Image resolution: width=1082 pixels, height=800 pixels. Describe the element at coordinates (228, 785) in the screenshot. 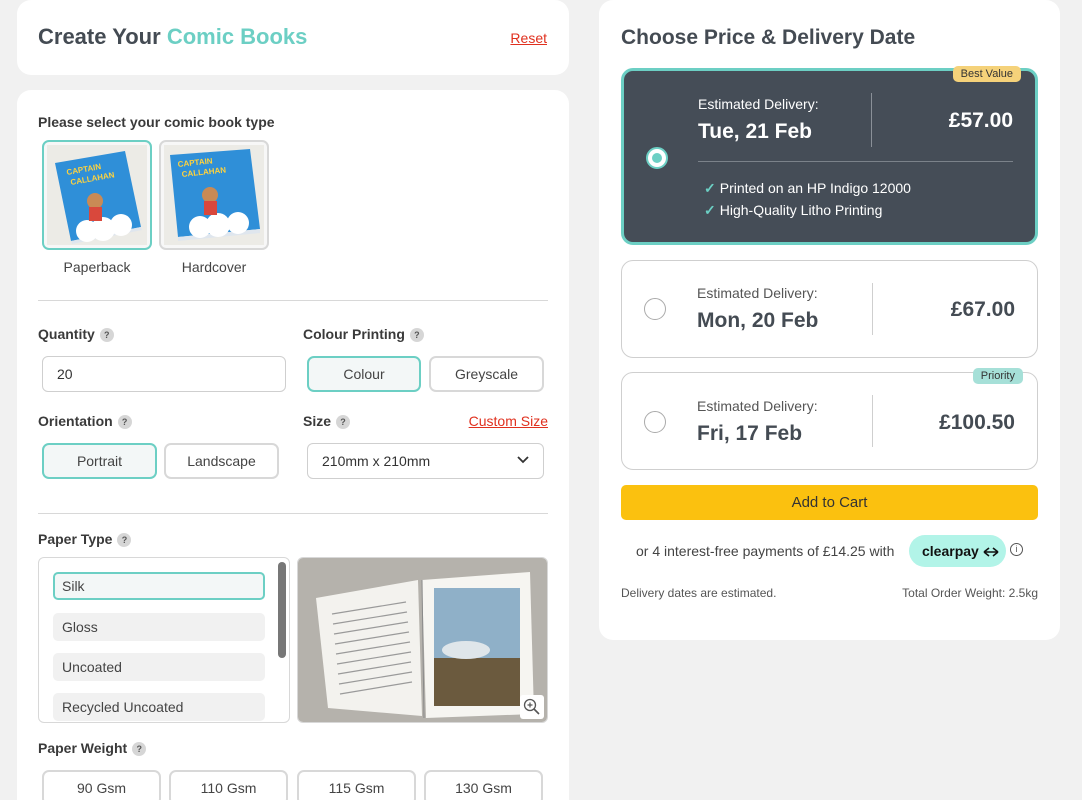

I see `weight-110-button: 110 Gsm` at that location.